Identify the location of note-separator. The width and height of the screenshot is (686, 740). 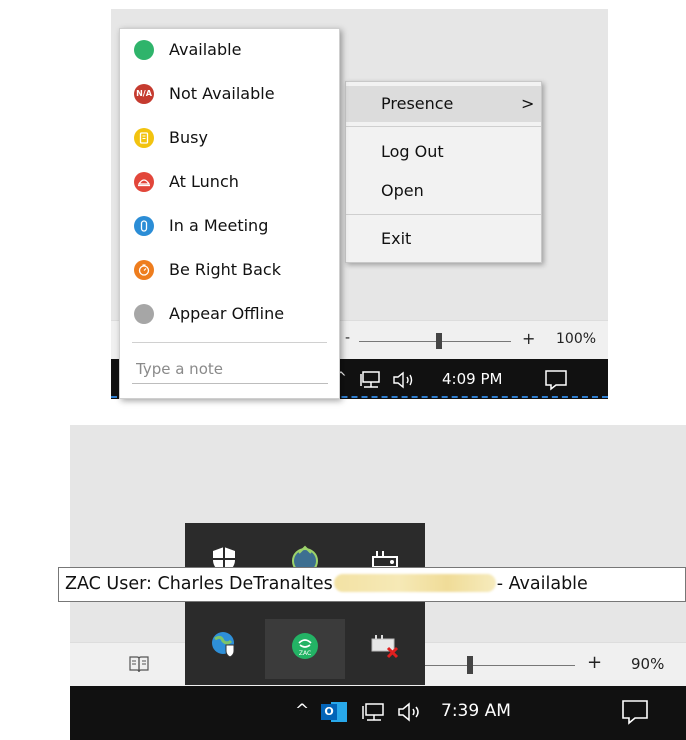
(229, 342).